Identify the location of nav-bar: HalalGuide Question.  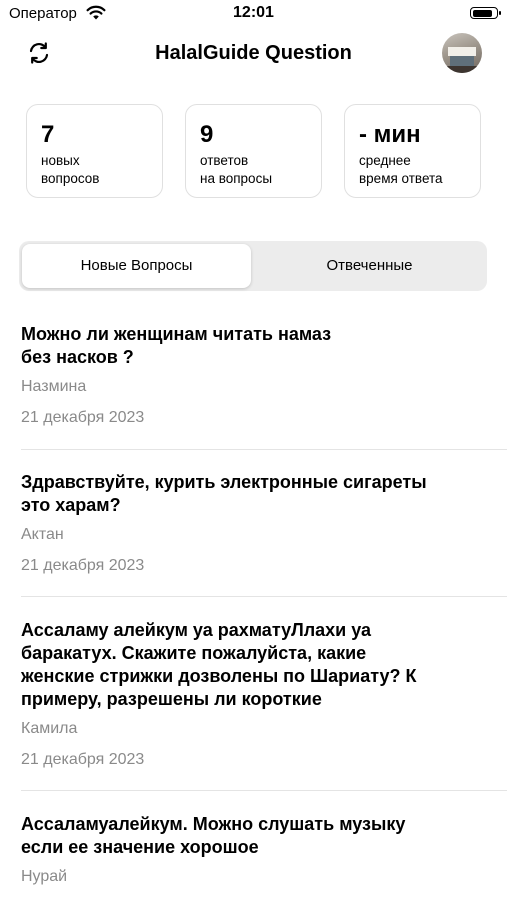
(253, 53).